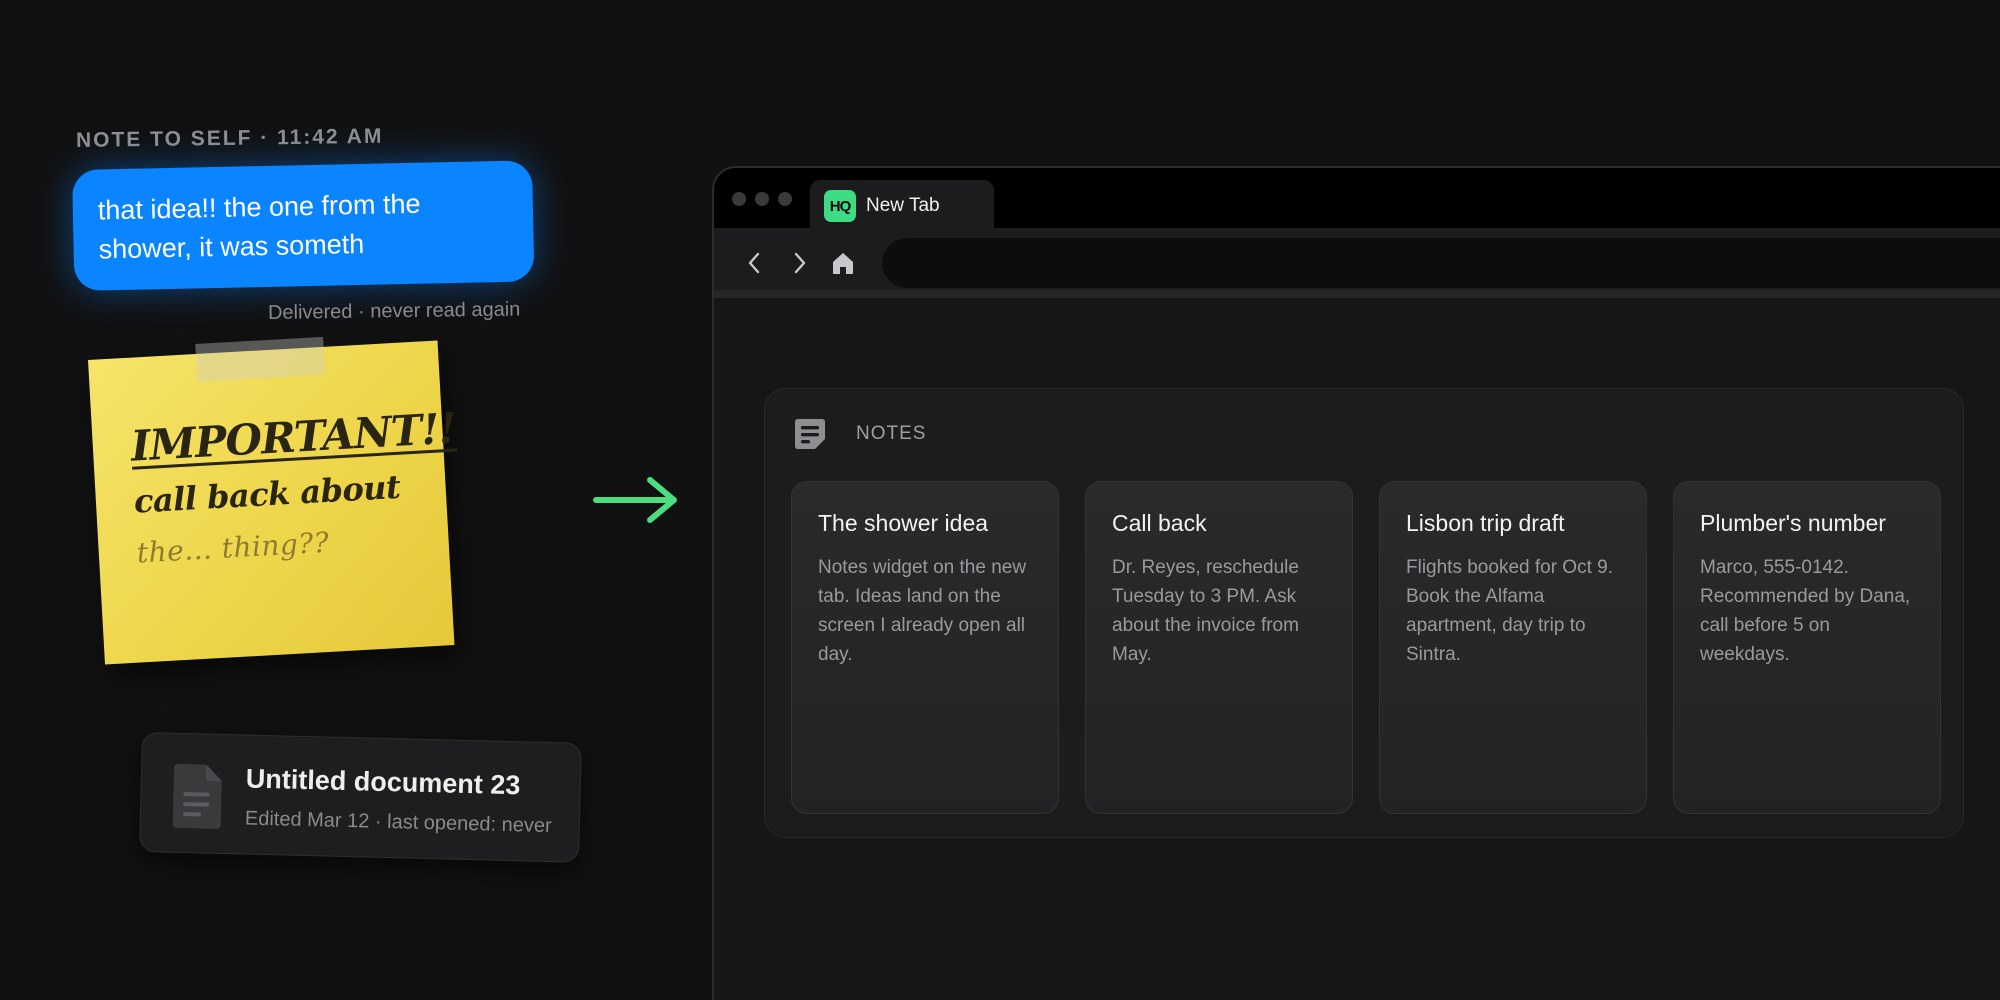 This screenshot has height=1000, width=2000. What do you see at coordinates (233, 547) in the screenshot?
I see `sticky-line-2: the... thing??` at bounding box center [233, 547].